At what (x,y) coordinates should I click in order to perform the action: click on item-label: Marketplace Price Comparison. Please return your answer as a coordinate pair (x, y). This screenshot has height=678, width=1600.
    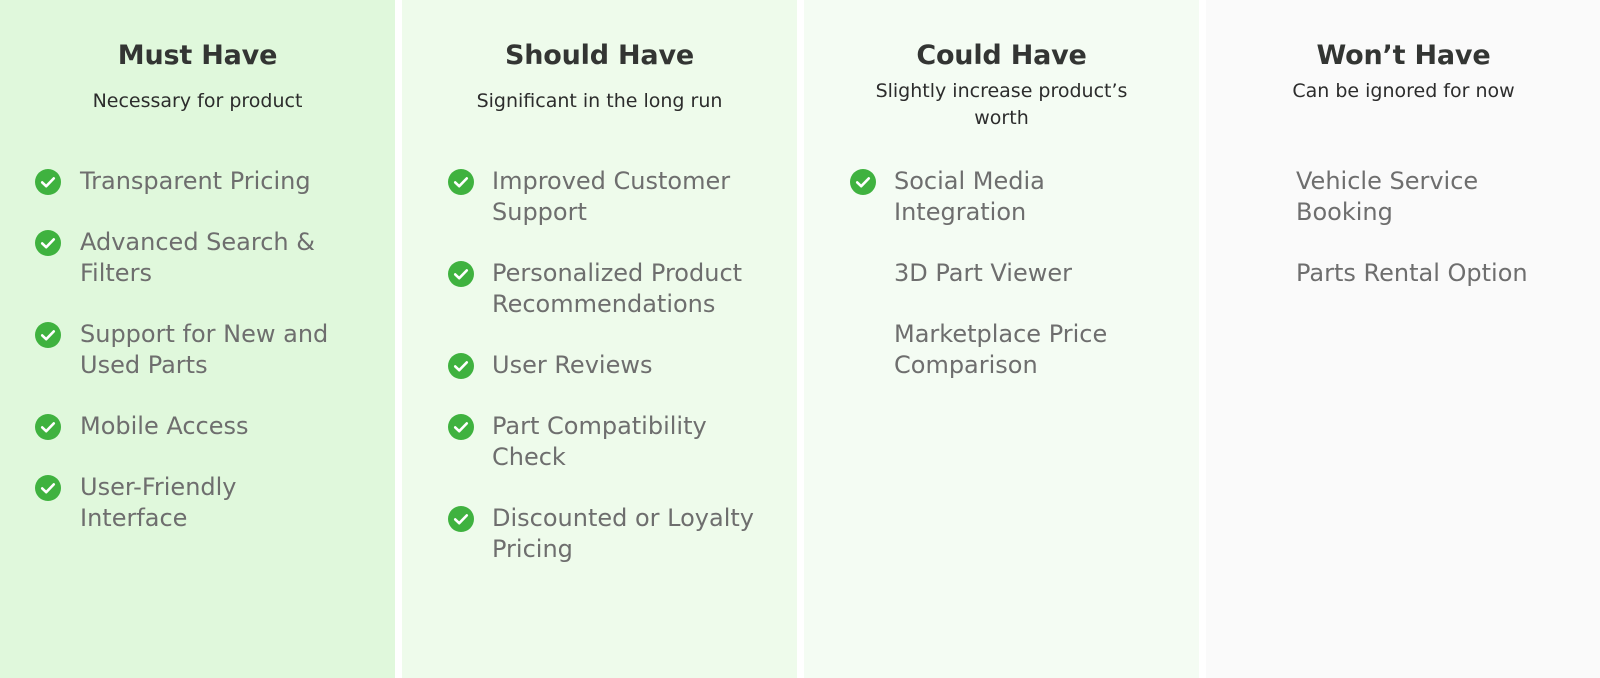
    Looking at the image, I should click on (1001, 349).